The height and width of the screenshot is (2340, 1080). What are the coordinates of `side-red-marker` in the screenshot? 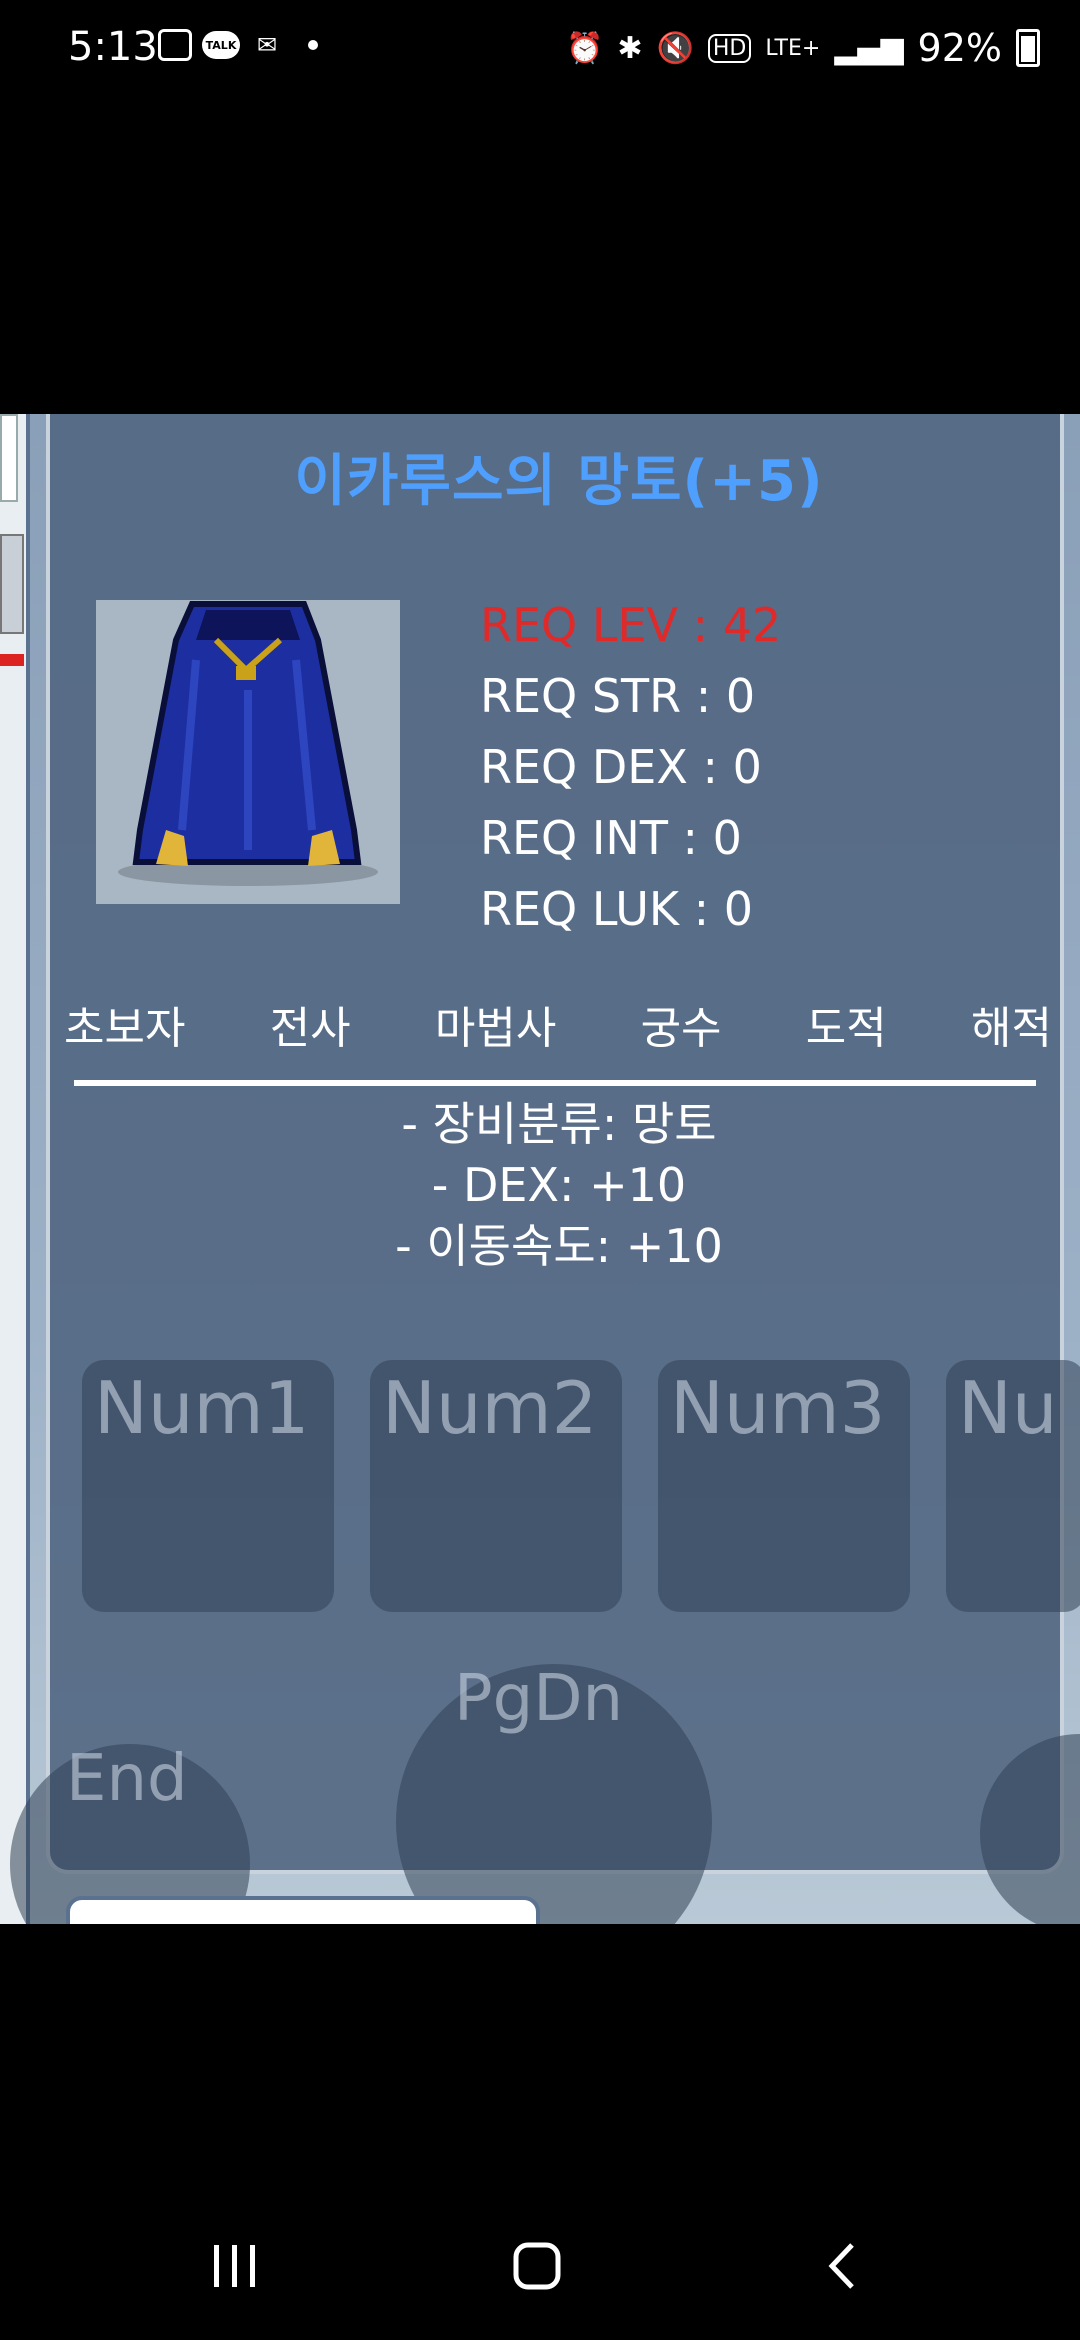 It's located at (12, 660).